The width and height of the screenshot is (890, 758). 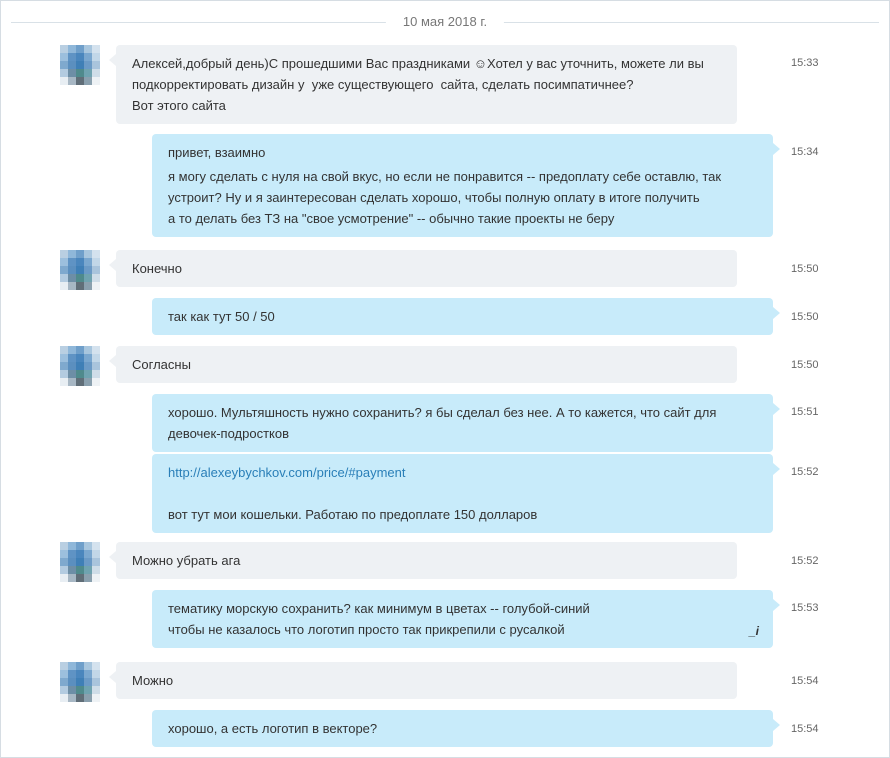 I want to click on message-bubble: так как тут 50 / 50, so click(x=466, y=316).